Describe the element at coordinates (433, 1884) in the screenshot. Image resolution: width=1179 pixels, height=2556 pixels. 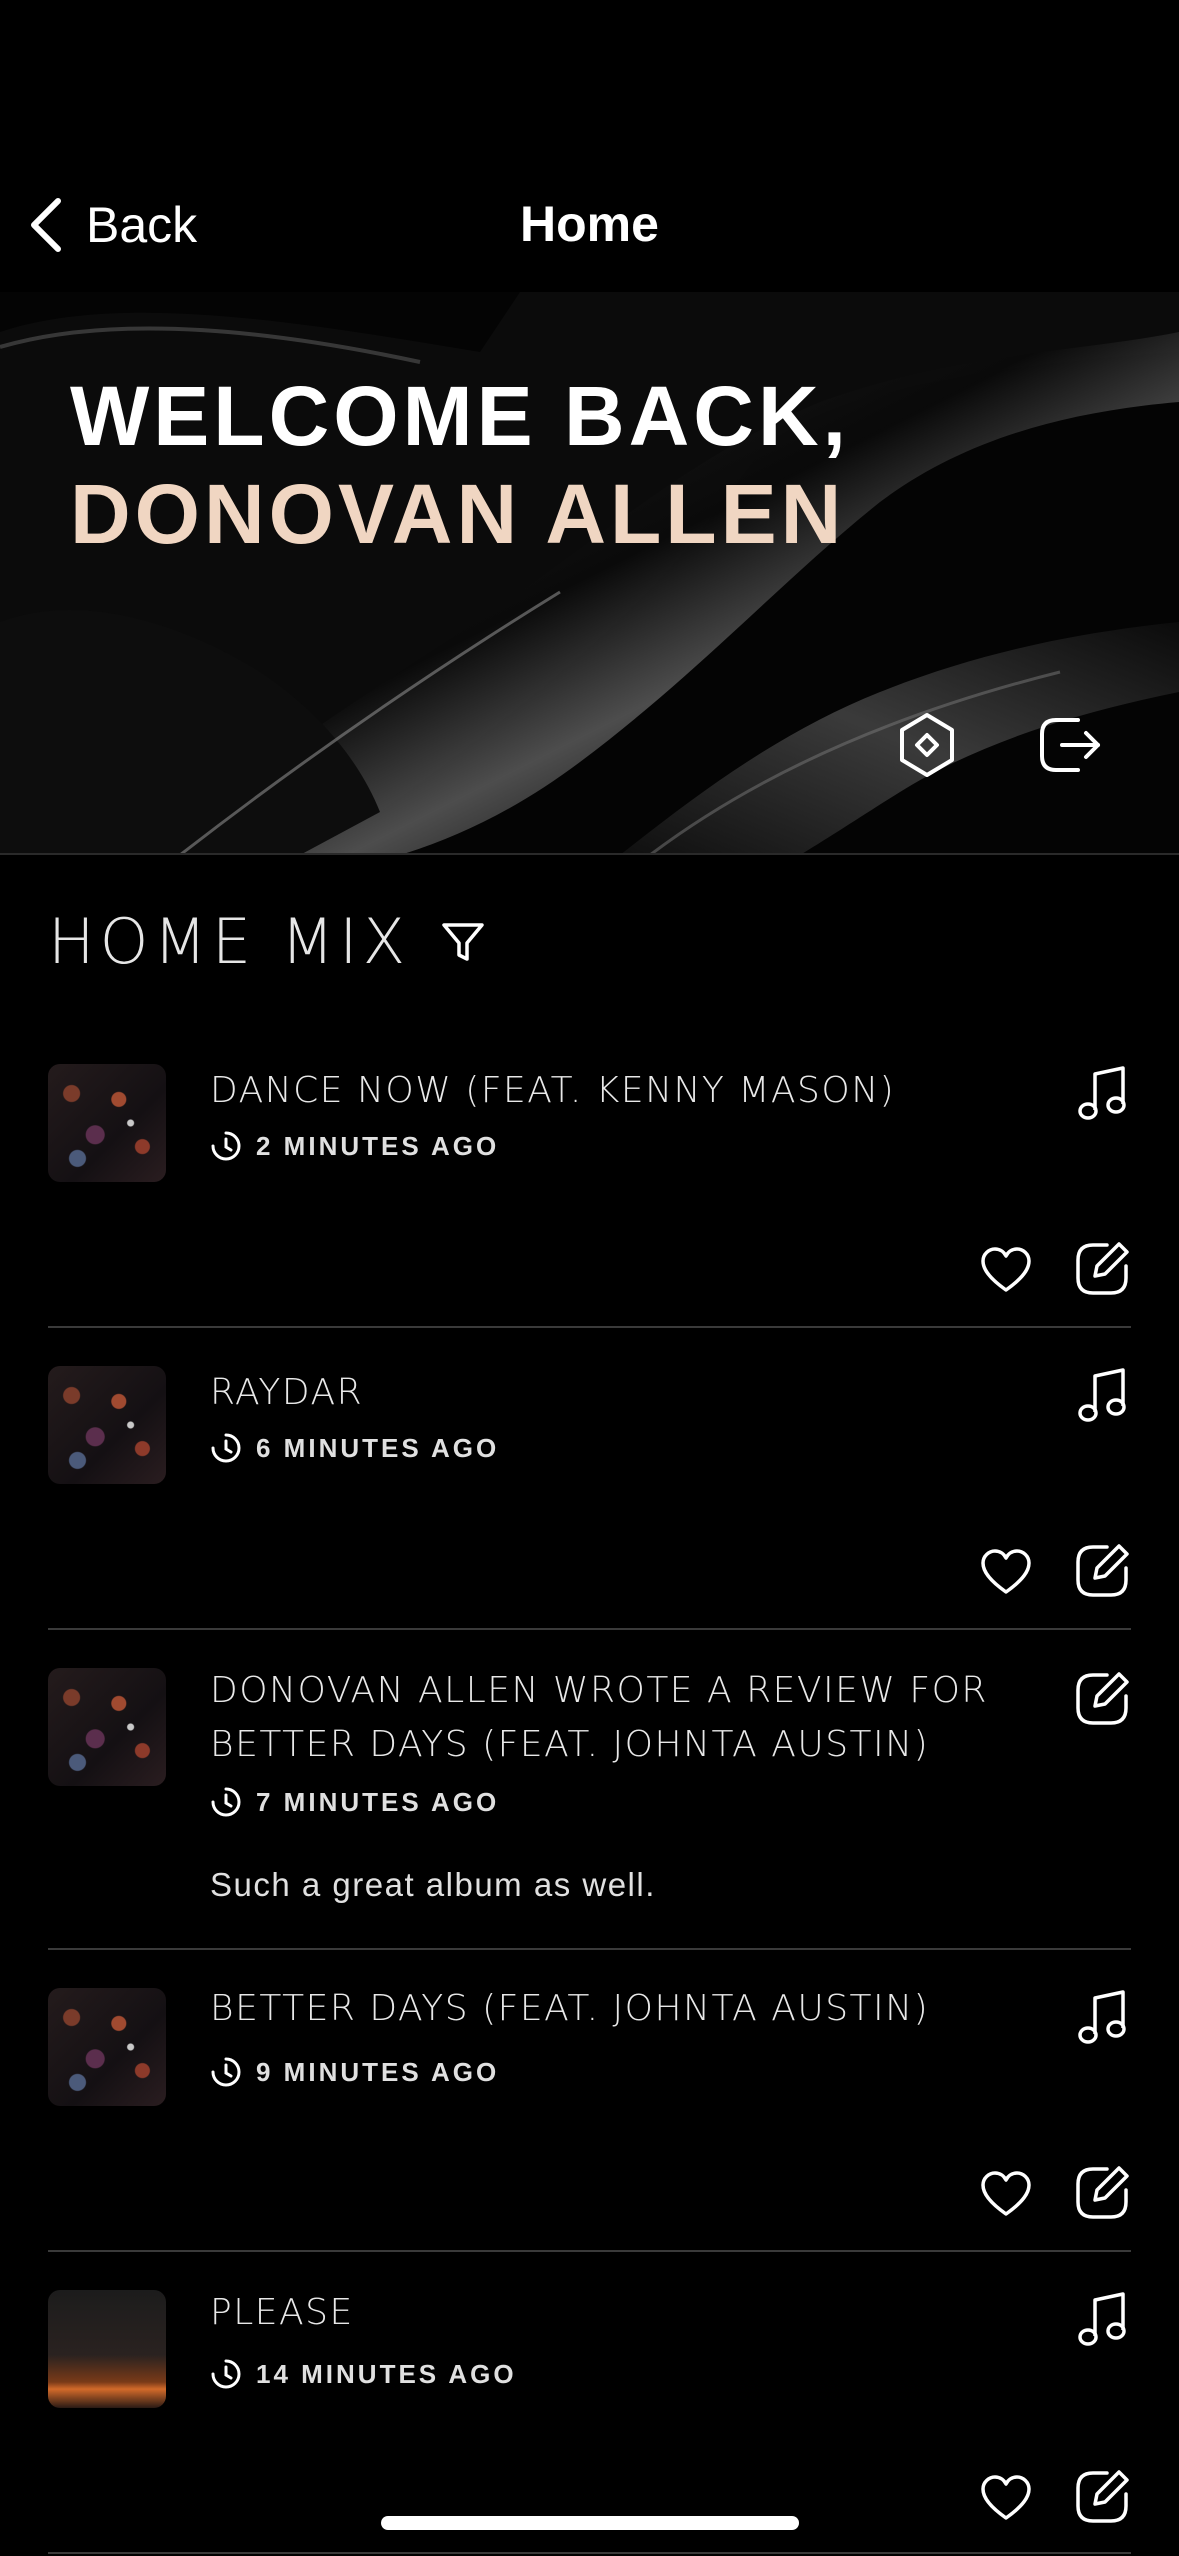
I see `review-text: Such a great album as well.` at that location.